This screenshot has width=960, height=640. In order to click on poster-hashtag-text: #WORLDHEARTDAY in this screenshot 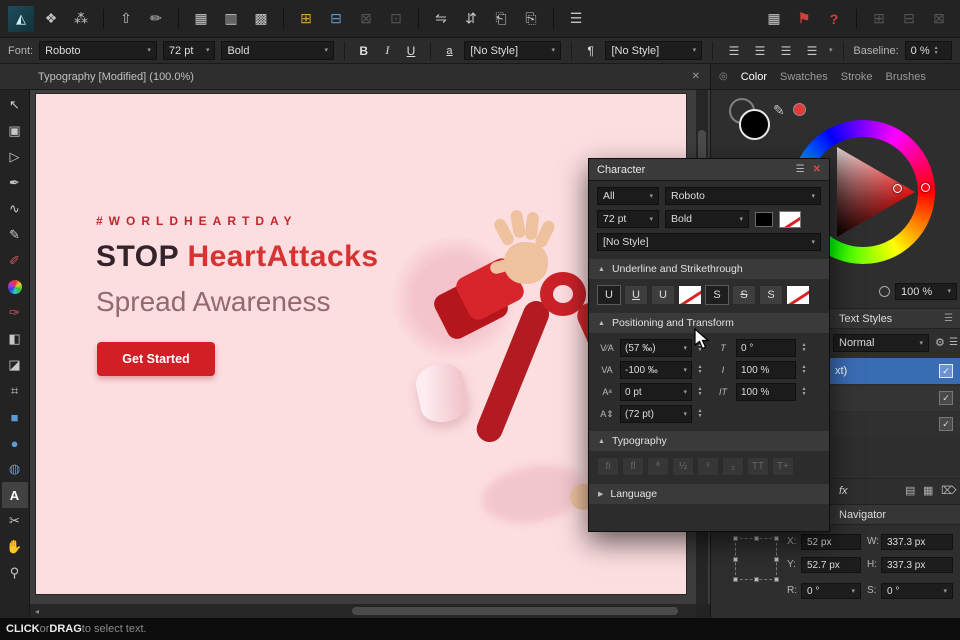, I will do `click(197, 221)`.